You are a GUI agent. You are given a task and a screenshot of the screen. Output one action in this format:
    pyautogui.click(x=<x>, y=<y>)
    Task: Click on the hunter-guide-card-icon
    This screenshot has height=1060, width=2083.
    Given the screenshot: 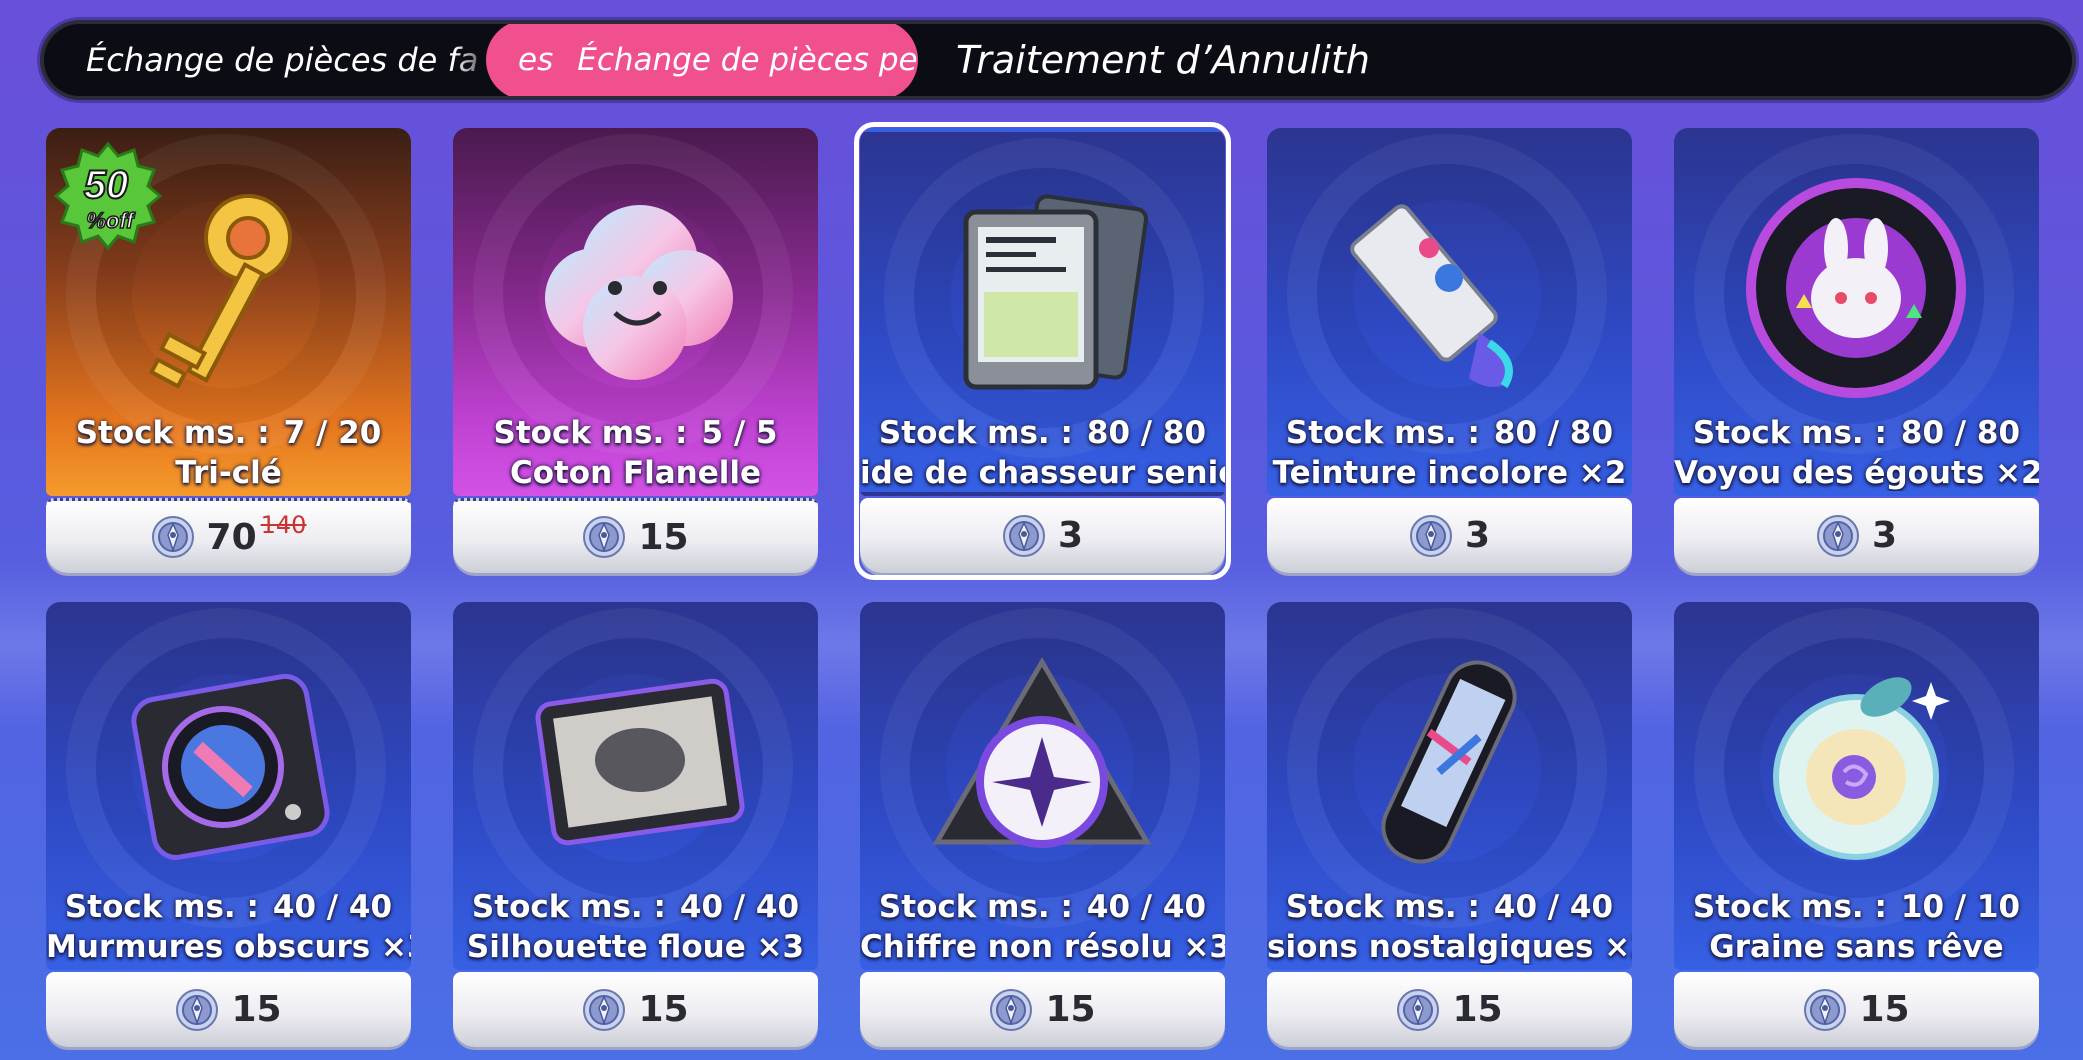 What is the action you would take?
    pyautogui.click(x=1046, y=292)
    